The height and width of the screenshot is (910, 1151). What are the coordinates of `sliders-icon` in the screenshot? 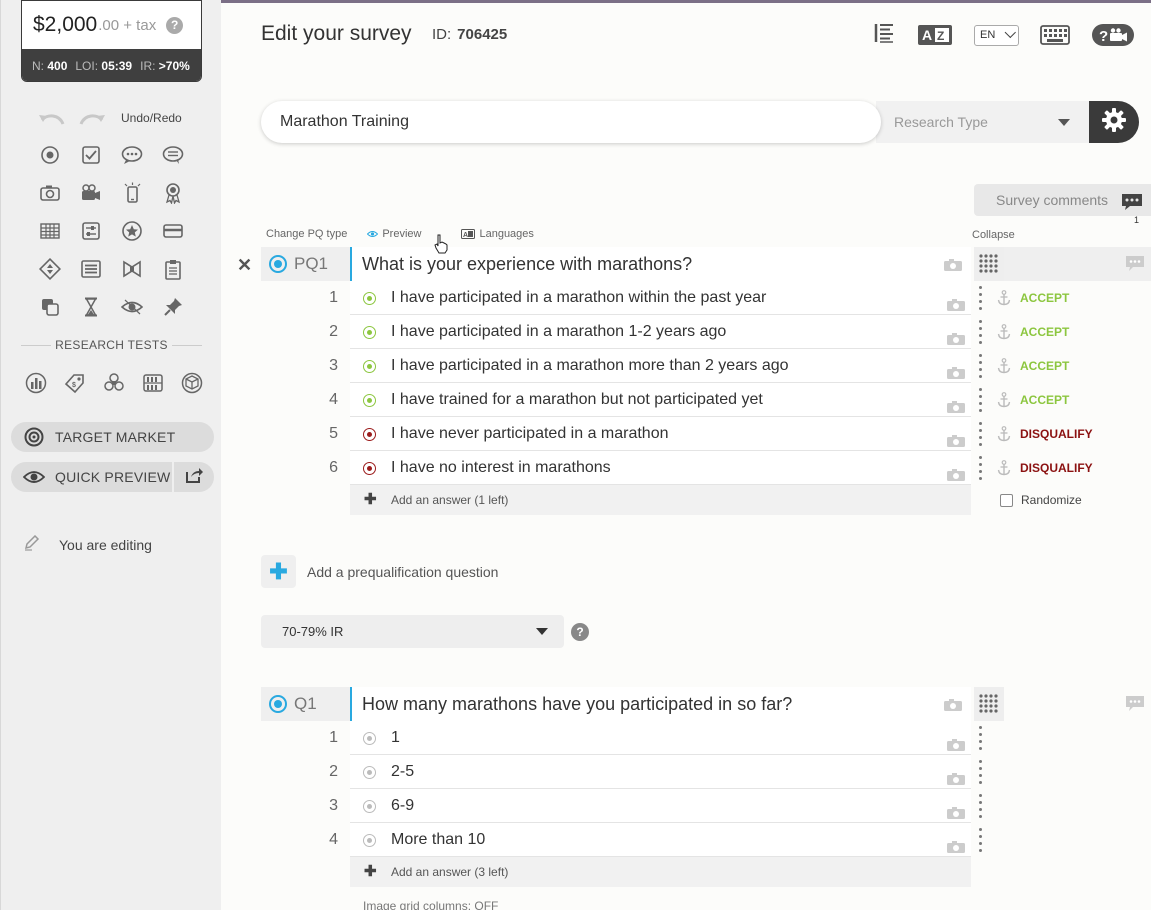 It's located at (91, 231).